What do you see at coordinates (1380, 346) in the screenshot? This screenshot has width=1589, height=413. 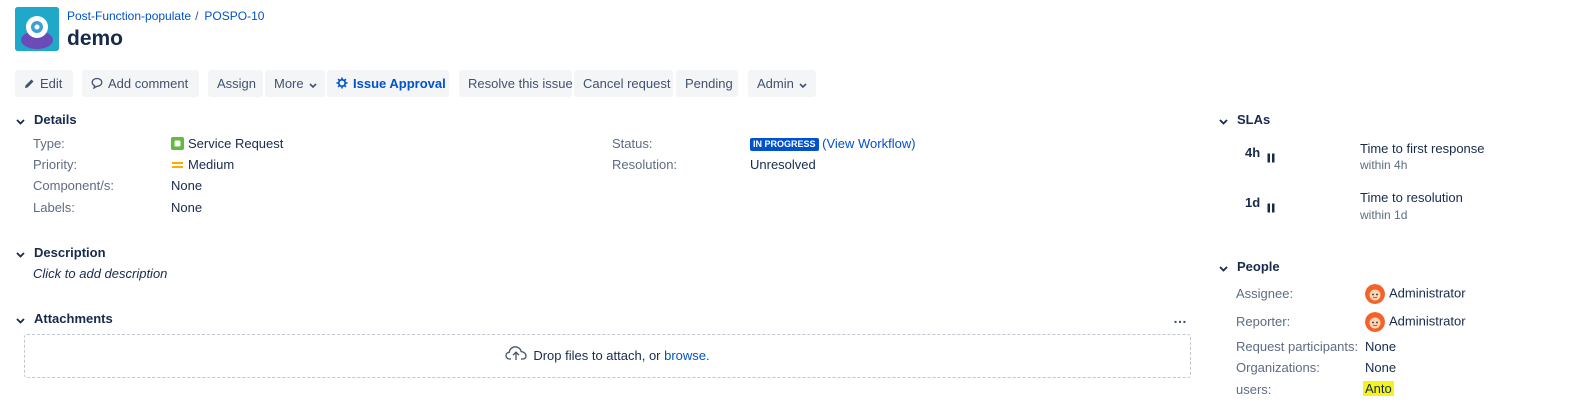 I see `participants-value: None` at bounding box center [1380, 346].